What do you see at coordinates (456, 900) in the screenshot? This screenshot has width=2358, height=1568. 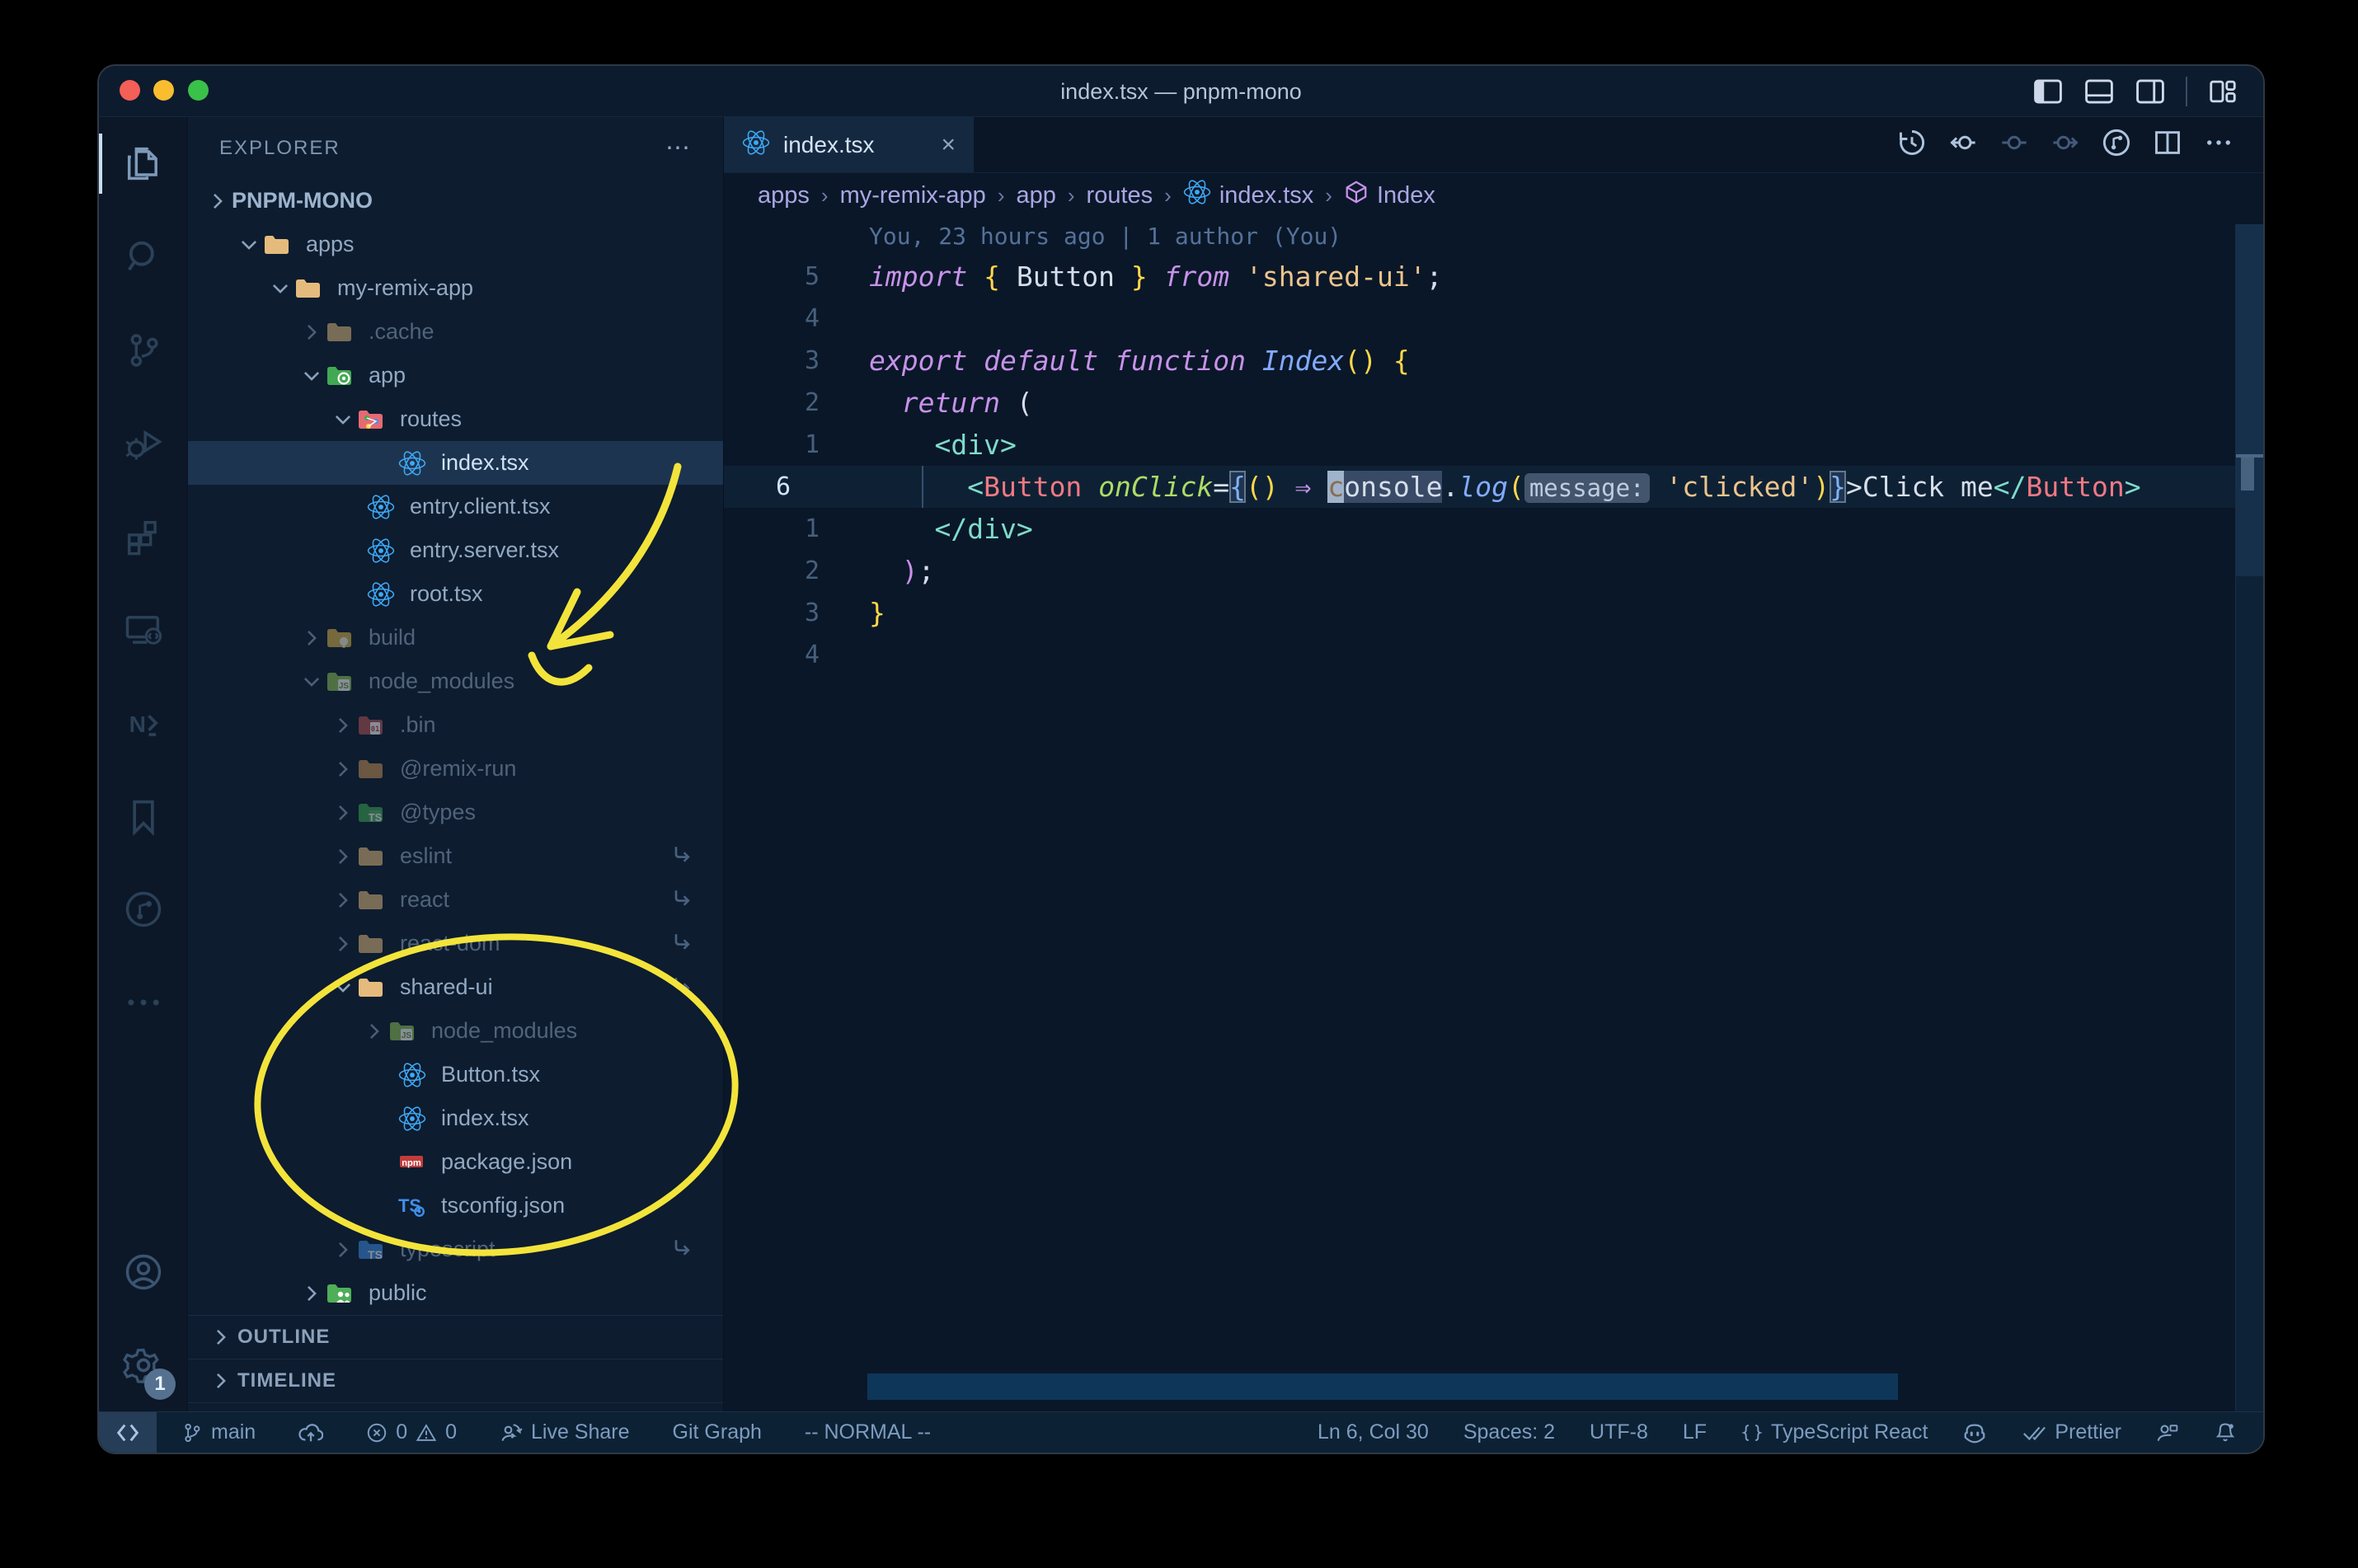 I see `tree-item-react: react` at bounding box center [456, 900].